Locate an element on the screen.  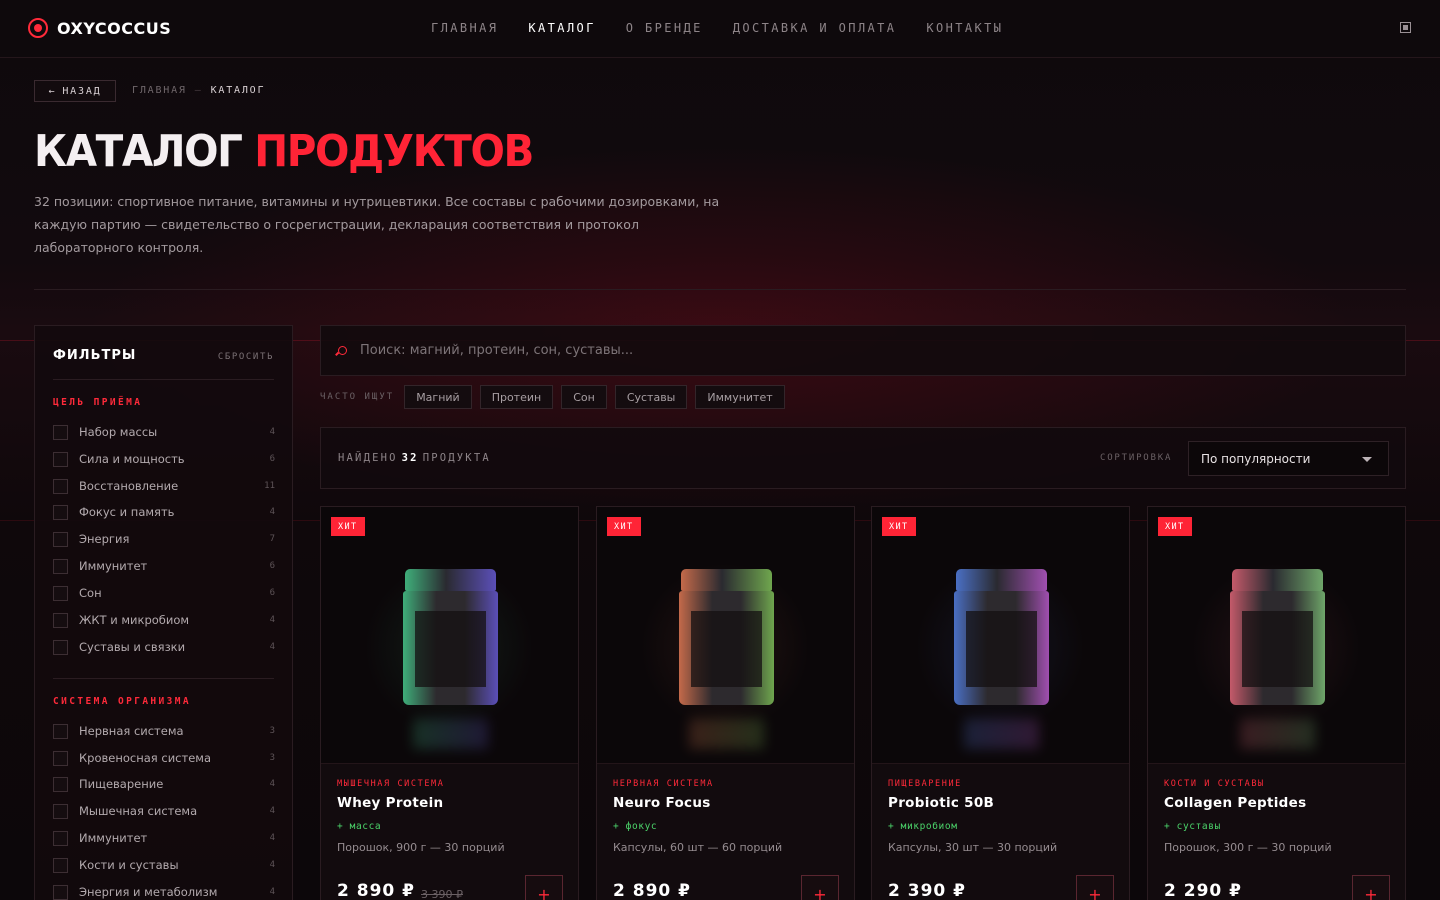
filter-option-label: Сила и мощность is located at coordinates (132, 459).